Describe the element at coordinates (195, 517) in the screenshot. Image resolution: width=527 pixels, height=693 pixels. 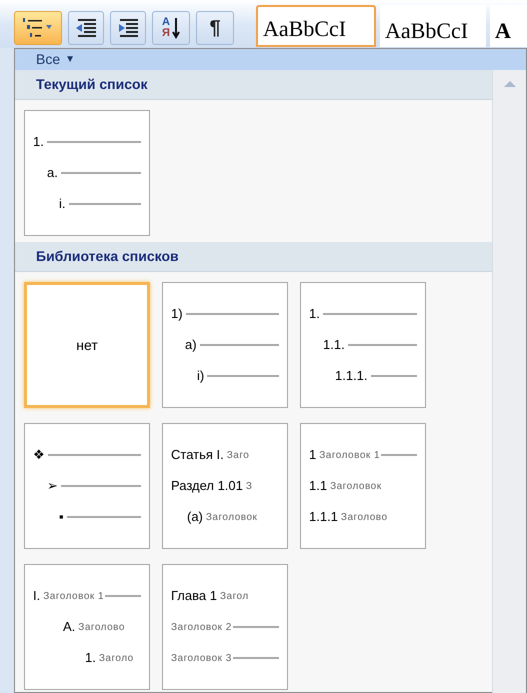
I see `list-marker: (a)` at that location.